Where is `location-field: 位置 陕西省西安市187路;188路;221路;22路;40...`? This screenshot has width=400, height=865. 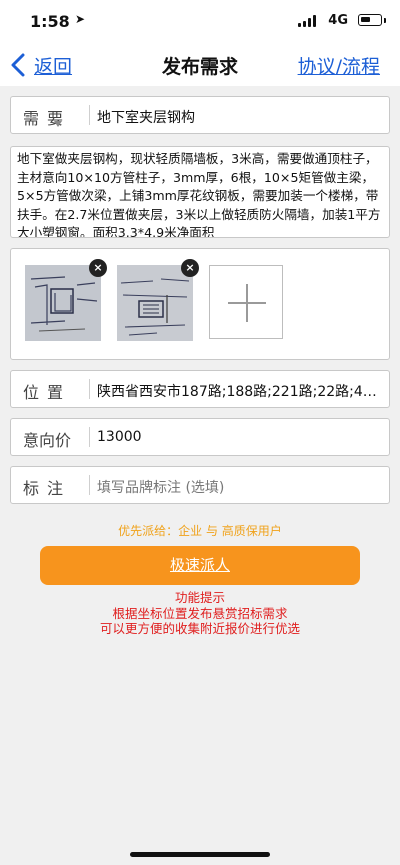
location-field: 位置 陕西省西安市187路;188路;221路;22路;40... is located at coordinates (200, 389).